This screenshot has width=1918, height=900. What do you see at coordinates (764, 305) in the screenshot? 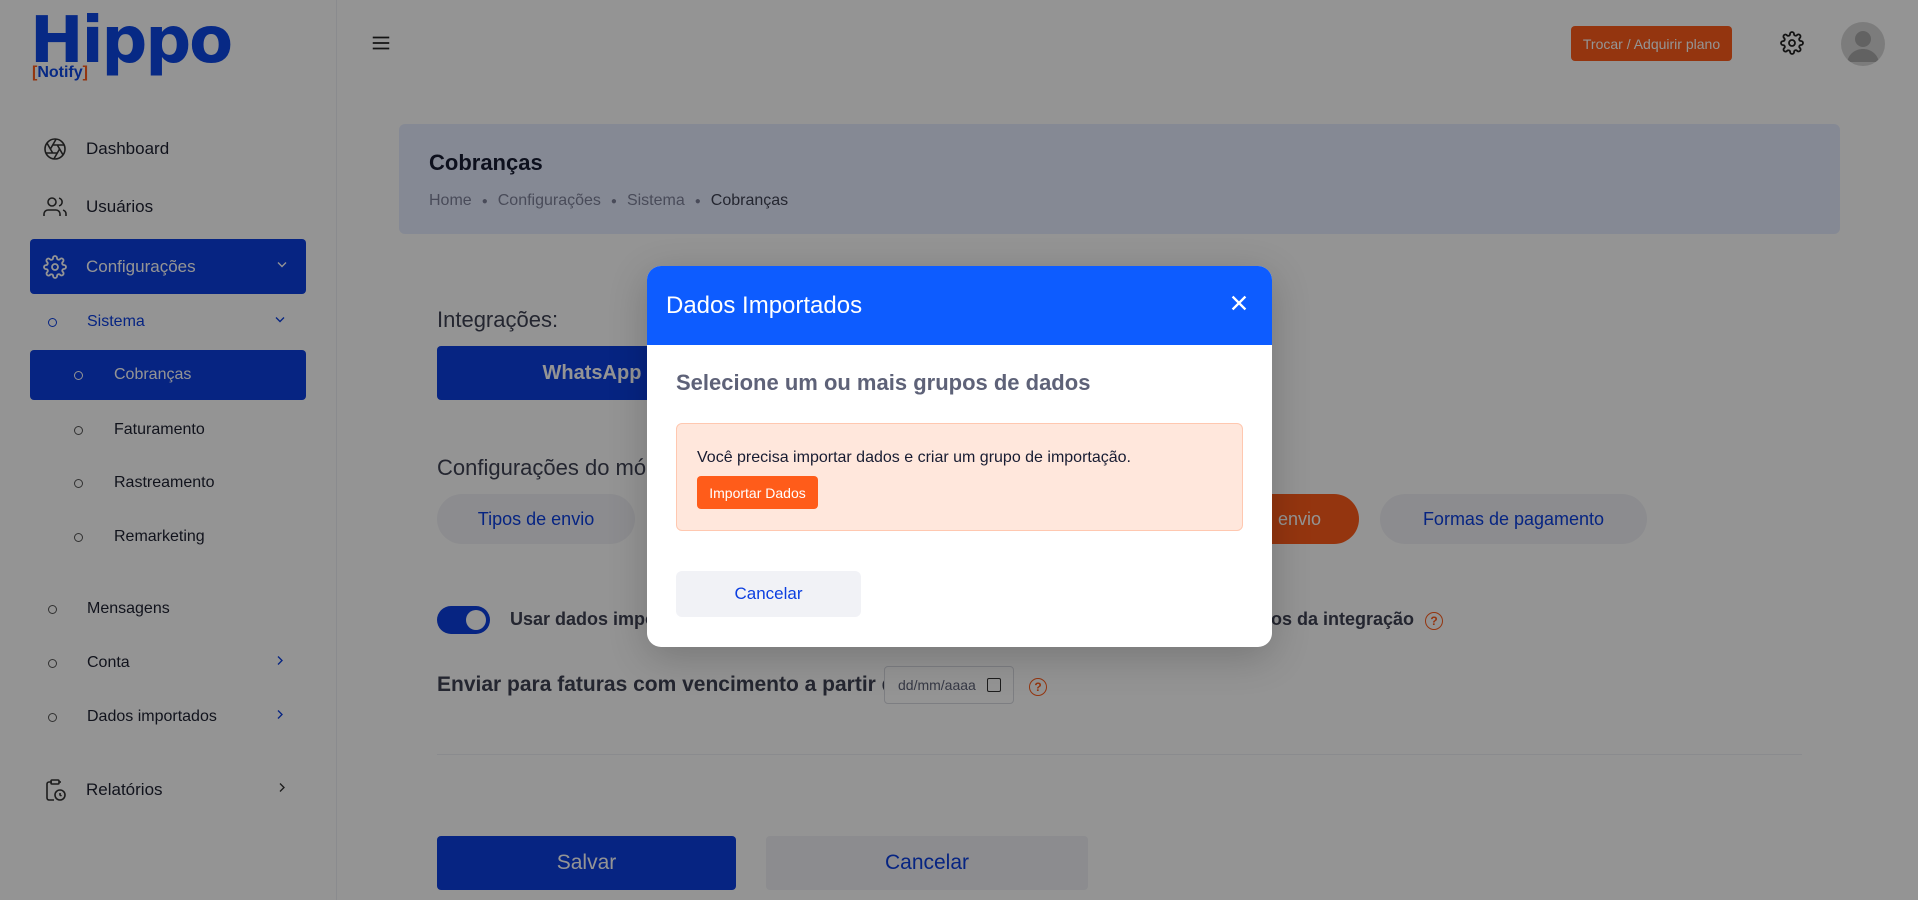
I see `modal-title: Dados Importados` at bounding box center [764, 305].